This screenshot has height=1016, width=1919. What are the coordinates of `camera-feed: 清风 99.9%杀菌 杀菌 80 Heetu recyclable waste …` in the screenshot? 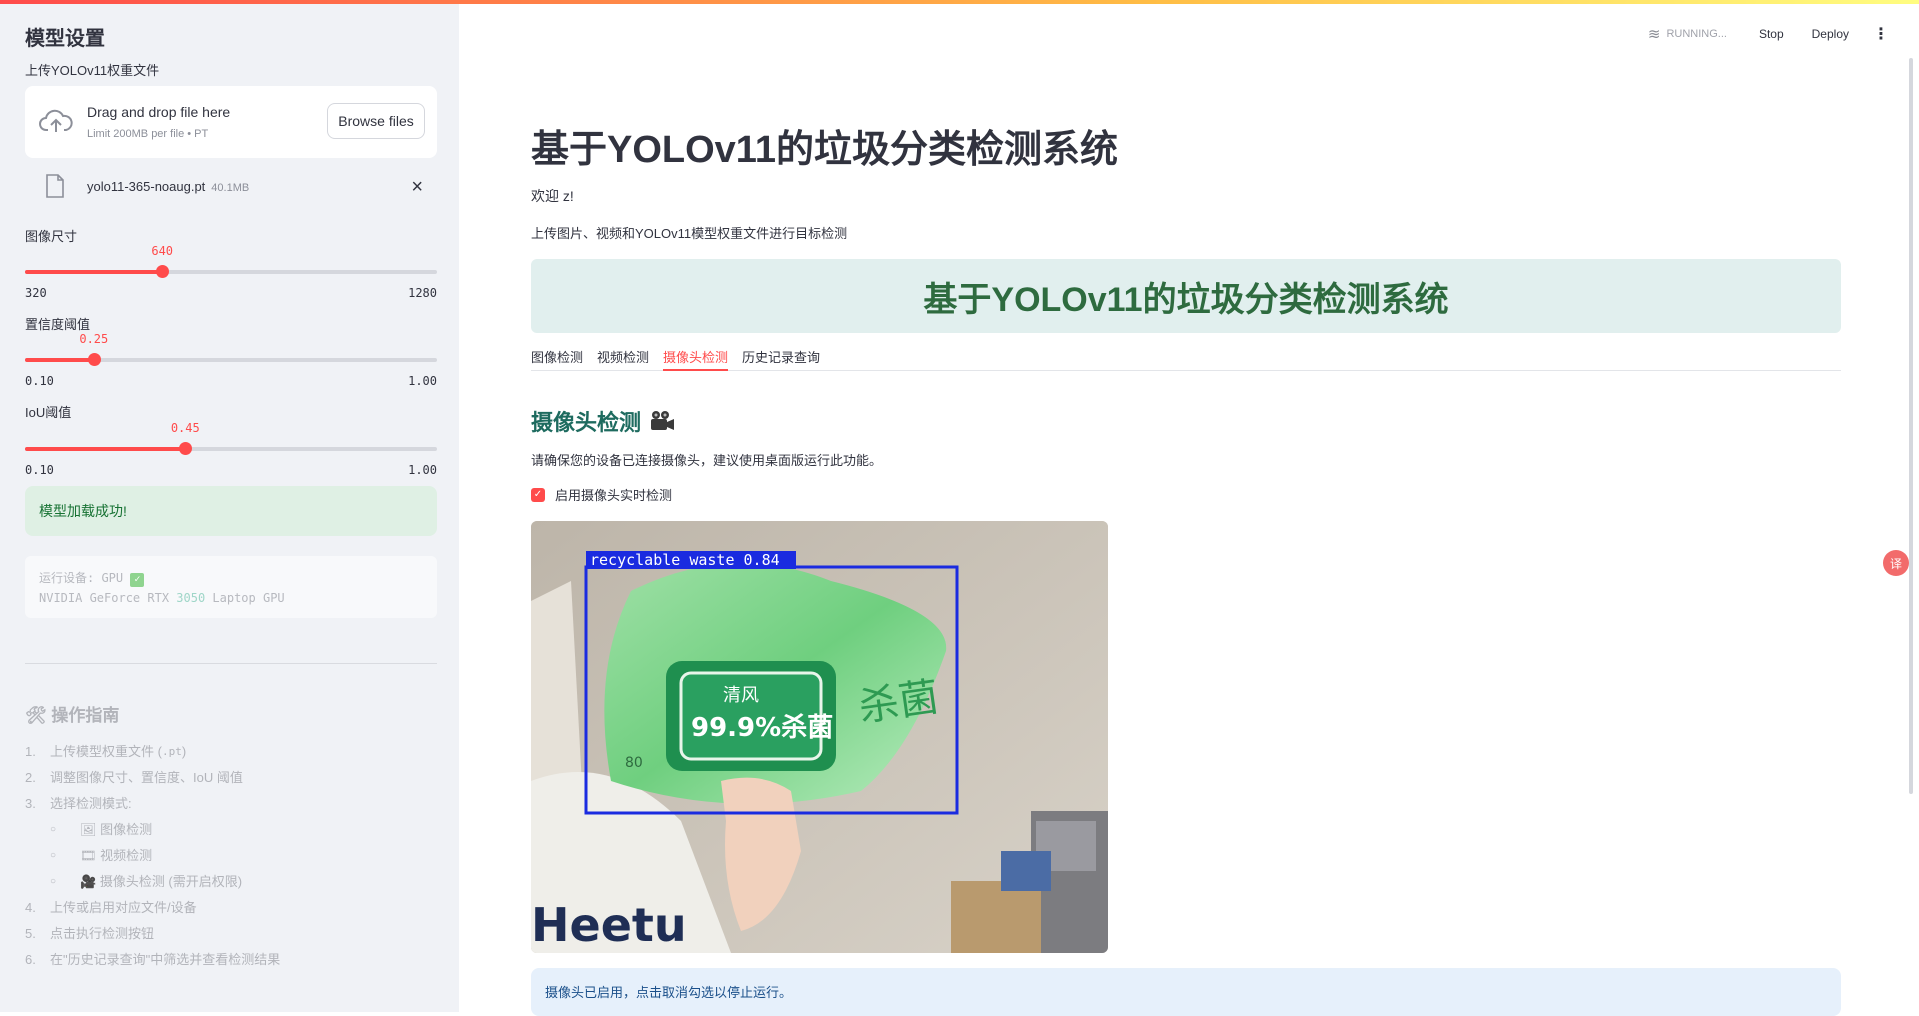 It's located at (819, 737).